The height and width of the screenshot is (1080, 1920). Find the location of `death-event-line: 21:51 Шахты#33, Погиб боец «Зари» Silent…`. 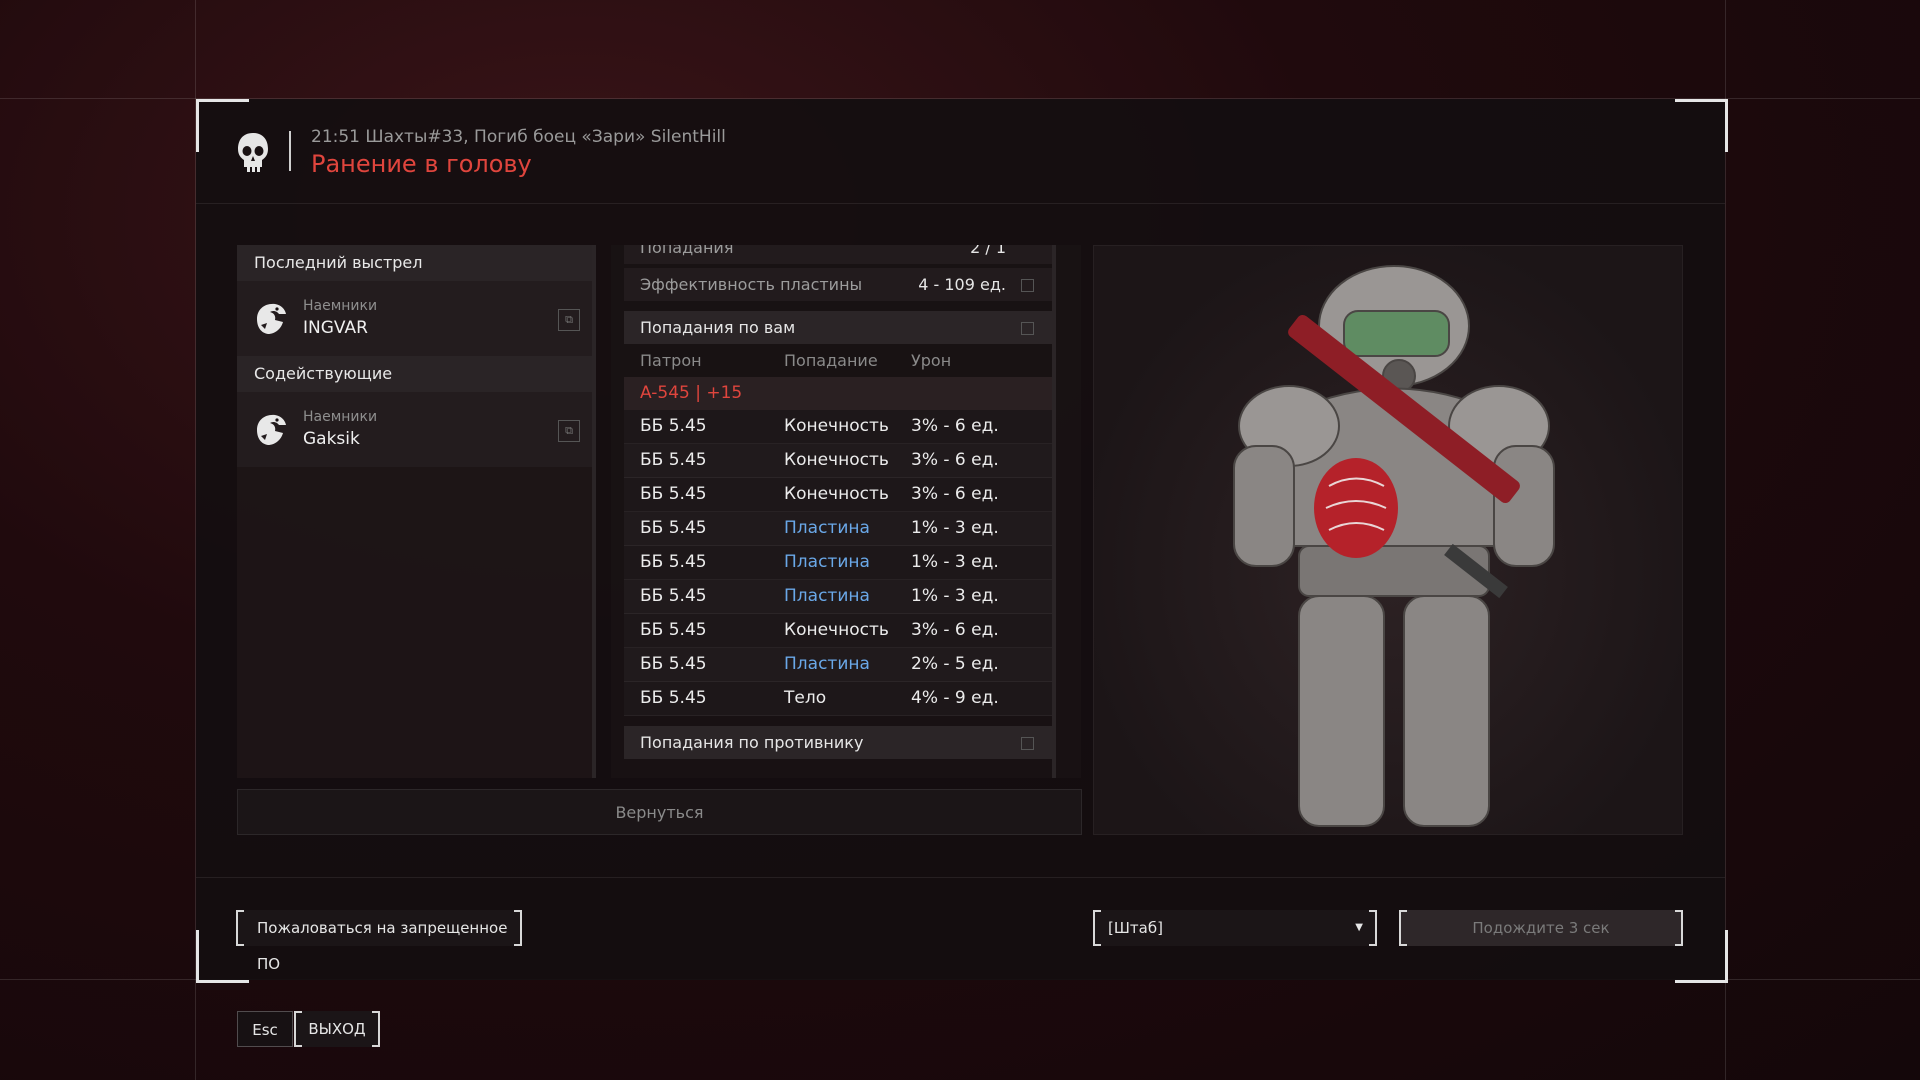

death-event-line: 21:51 Шахты#33, Погиб боец «Зари» Silent… is located at coordinates (518, 137).